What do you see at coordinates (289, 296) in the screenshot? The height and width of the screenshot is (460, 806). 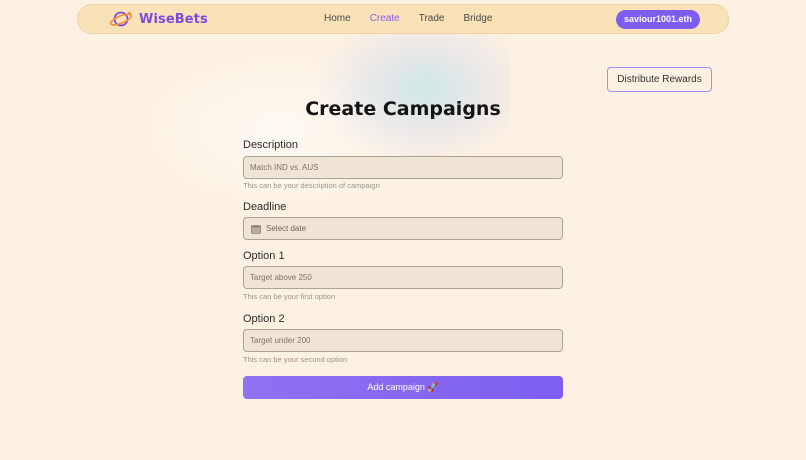 I see `option1-helper: This can be your first option` at bounding box center [289, 296].